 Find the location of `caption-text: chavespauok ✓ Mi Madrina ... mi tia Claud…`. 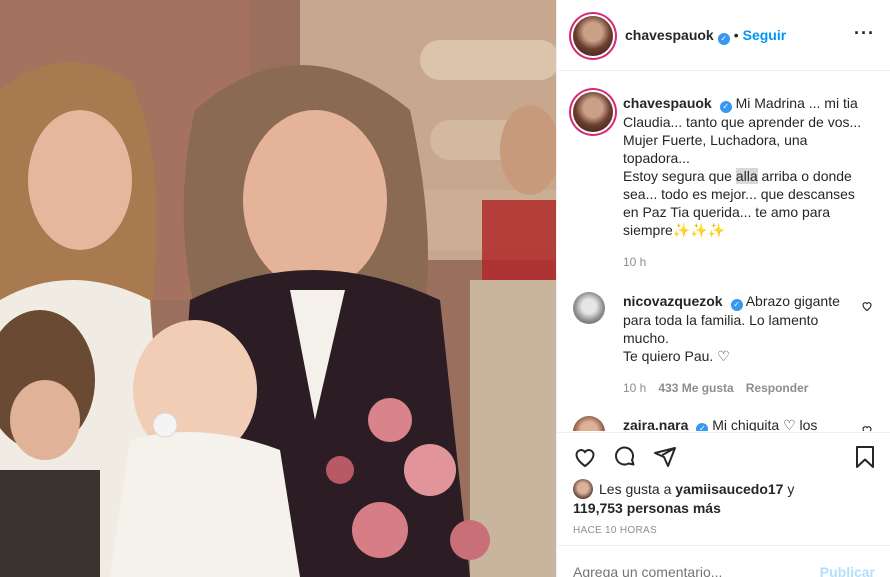

caption-text: chavespauok ✓ Mi Madrina ... mi tia Claud… is located at coordinates (743, 182).